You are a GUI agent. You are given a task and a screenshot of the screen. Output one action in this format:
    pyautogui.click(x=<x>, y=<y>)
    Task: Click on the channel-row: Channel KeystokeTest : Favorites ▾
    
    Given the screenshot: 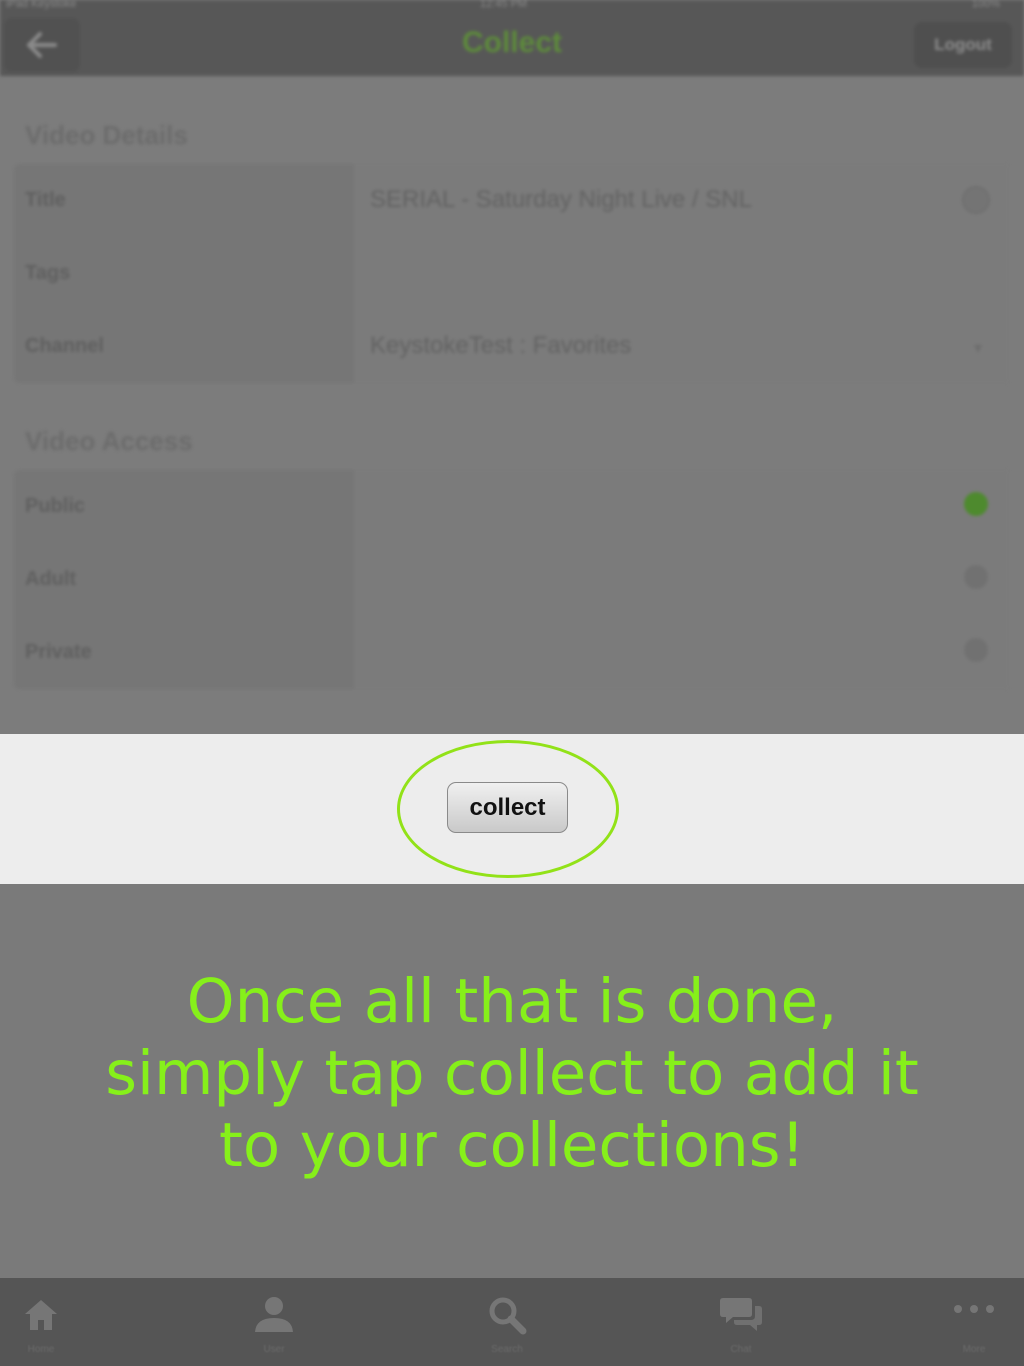 What is the action you would take?
    pyautogui.click(x=511, y=346)
    